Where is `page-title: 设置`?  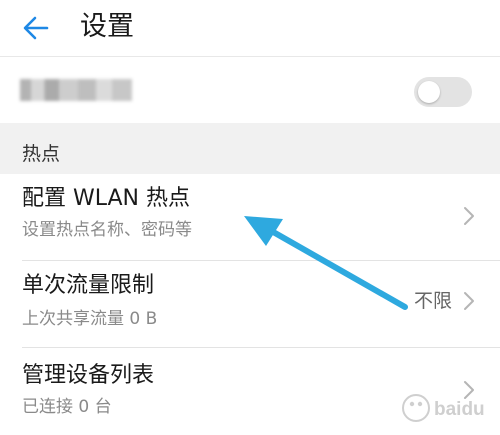
page-title: 设置 is located at coordinates (107, 26).